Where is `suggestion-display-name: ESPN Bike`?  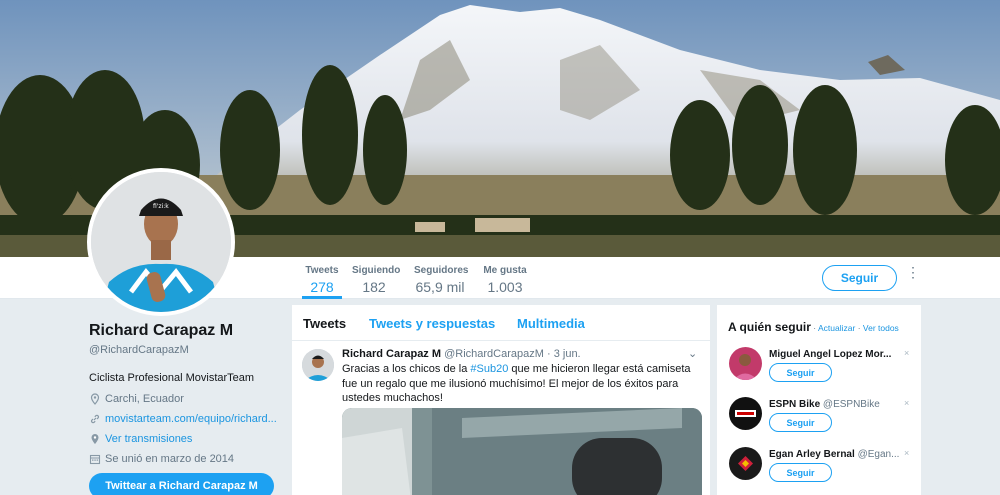 suggestion-display-name: ESPN Bike is located at coordinates (794, 404).